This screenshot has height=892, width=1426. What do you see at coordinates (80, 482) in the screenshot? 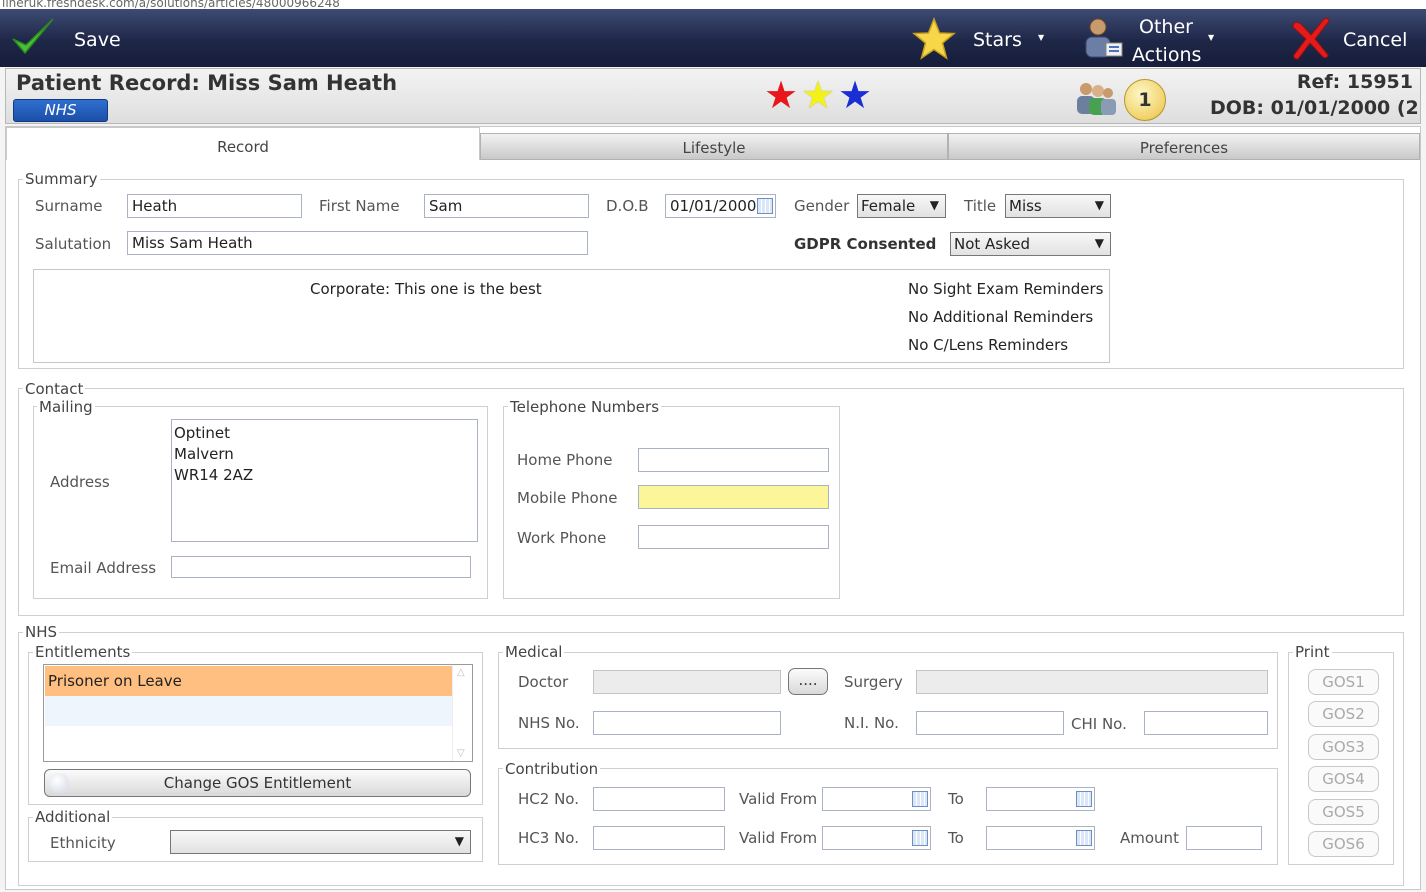
I see `address-label: Address` at bounding box center [80, 482].